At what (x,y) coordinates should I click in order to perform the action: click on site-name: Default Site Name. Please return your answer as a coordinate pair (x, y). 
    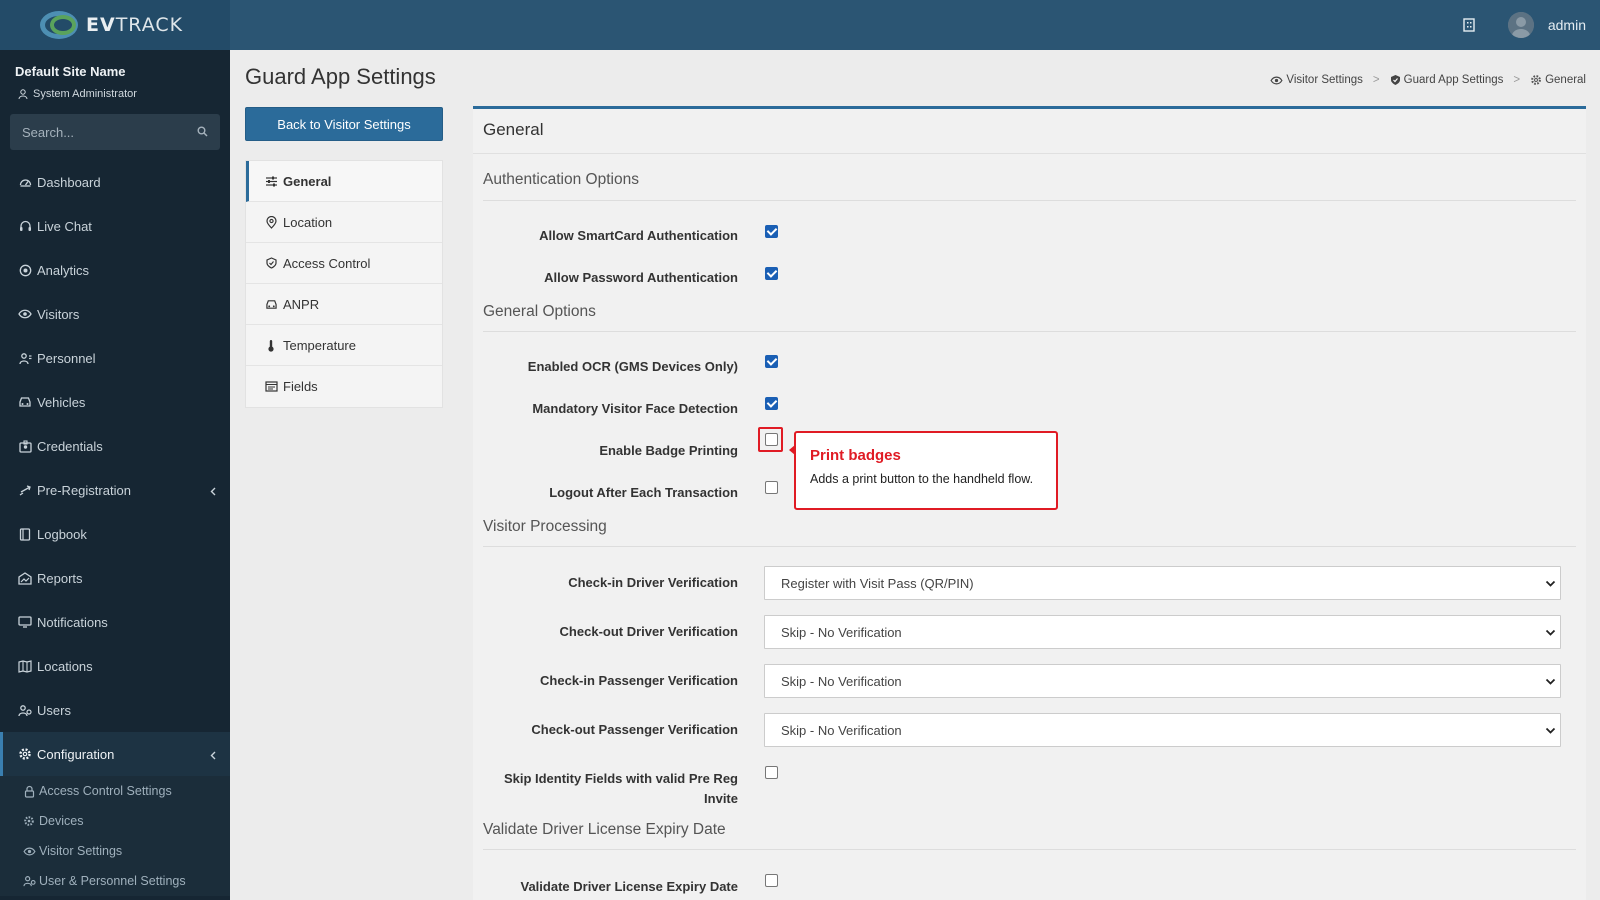
    Looking at the image, I should click on (70, 71).